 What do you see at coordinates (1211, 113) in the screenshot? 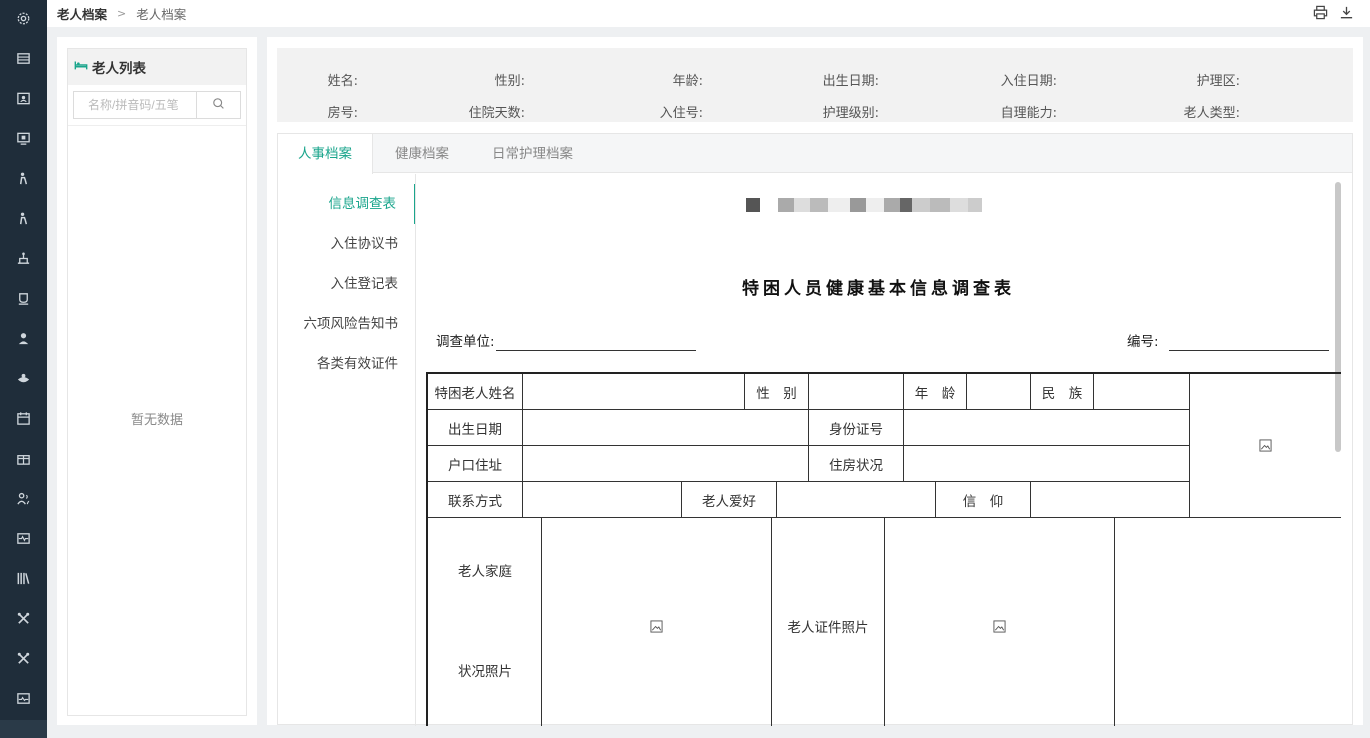
I see `info-elder-type-label: 老人类型:` at bounding box center [1211, 113].